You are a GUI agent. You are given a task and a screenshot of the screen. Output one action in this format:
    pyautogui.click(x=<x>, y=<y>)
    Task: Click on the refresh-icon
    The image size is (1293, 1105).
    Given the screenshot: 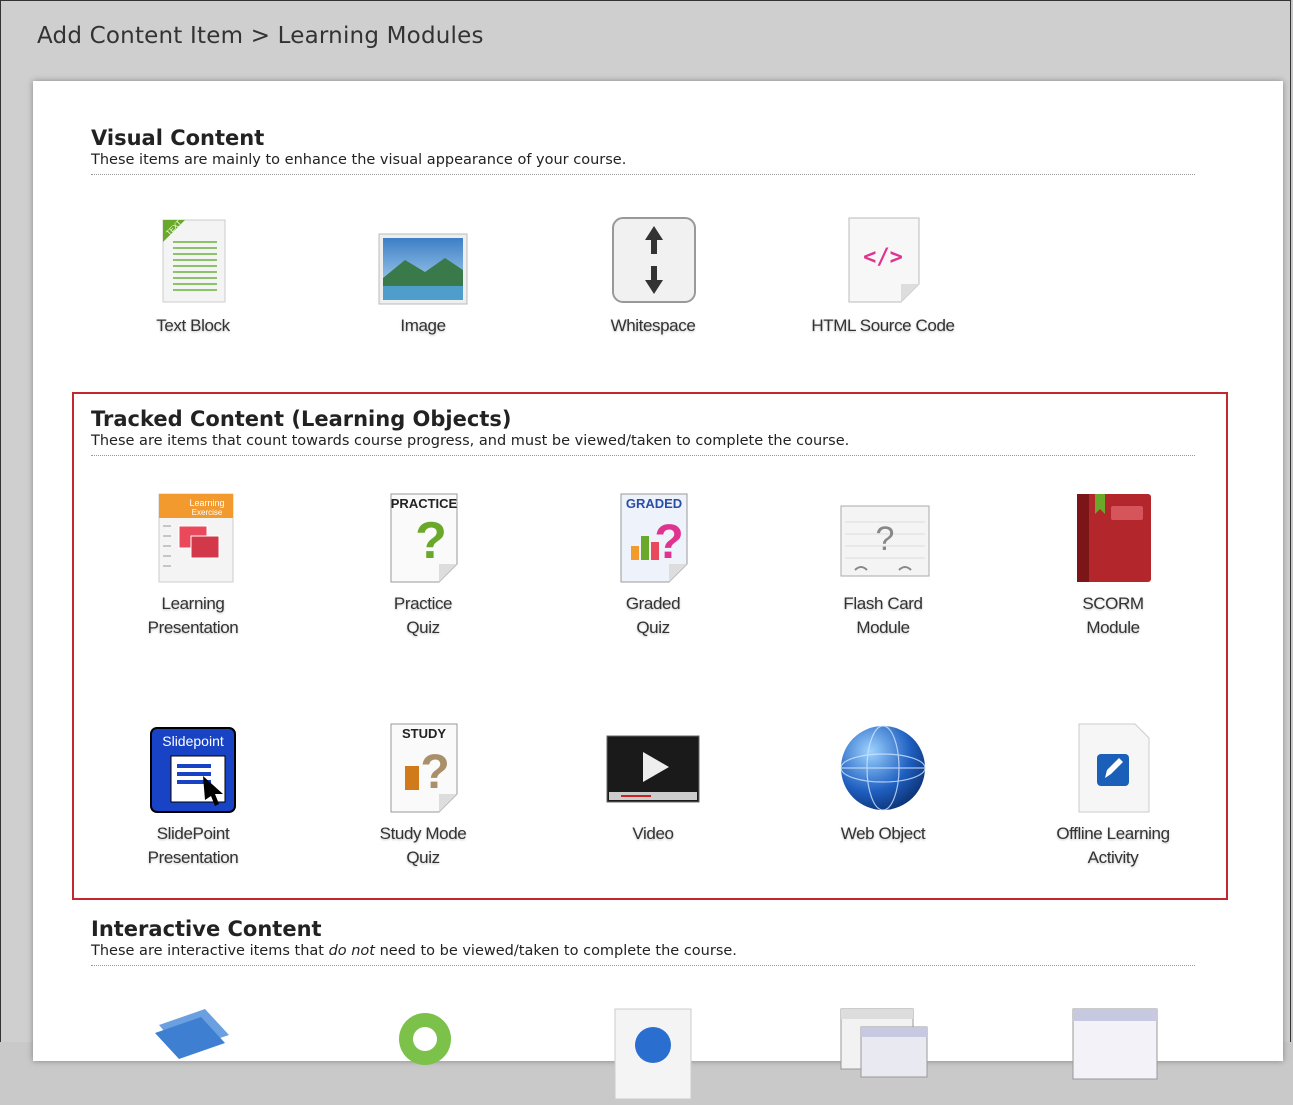 What is the action you would take?
    pyautogui.click(x=423, y=1053)
    